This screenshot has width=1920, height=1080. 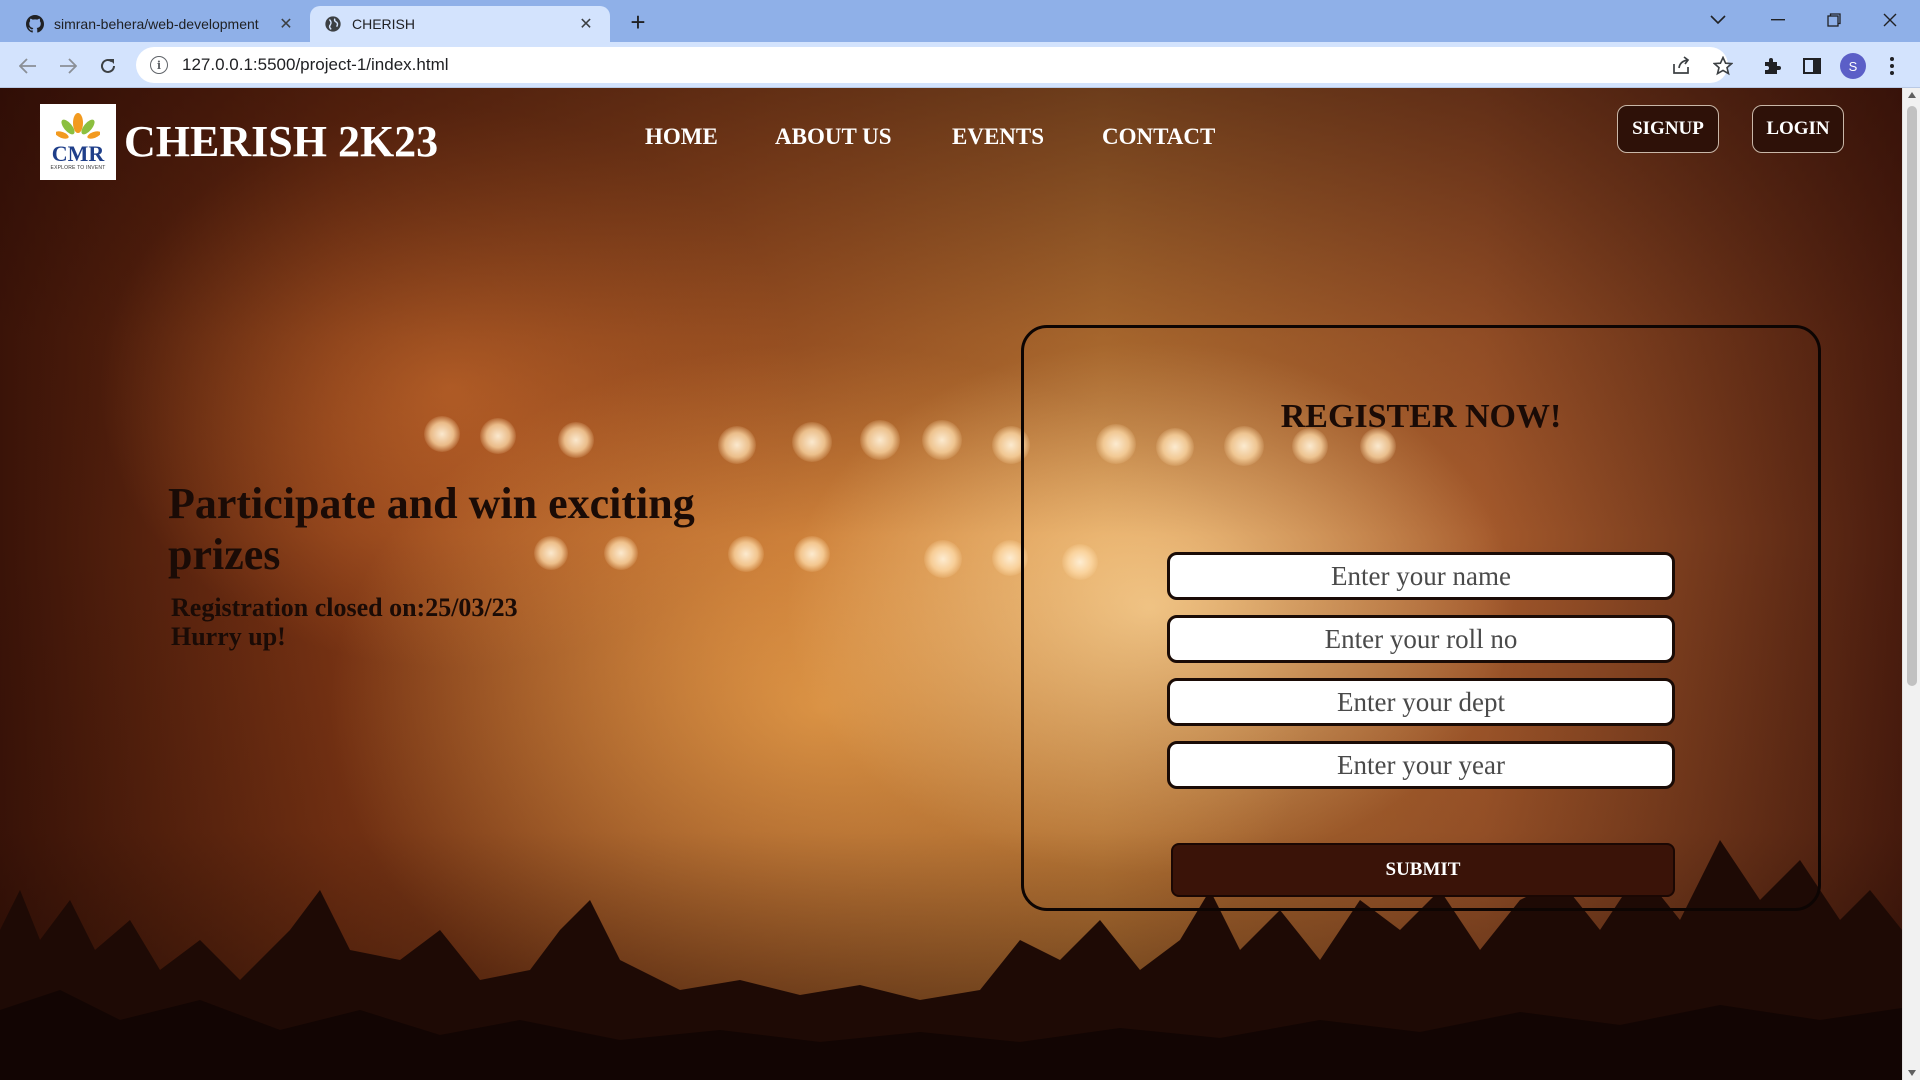 I want to click on hero-title: Participate and win exciting prizes, so click(x=431, y=529).